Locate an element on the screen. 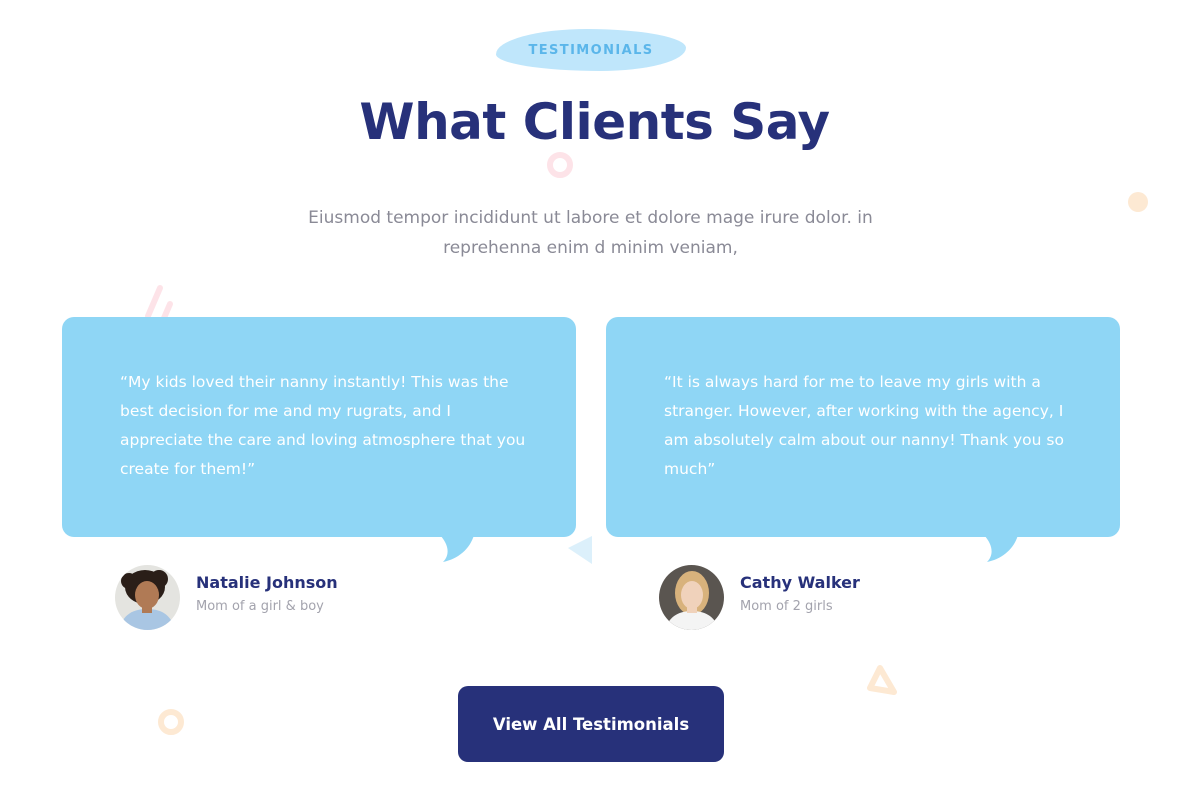  badge-label: TESTIMONIALS is located at coordinates (591, 50).